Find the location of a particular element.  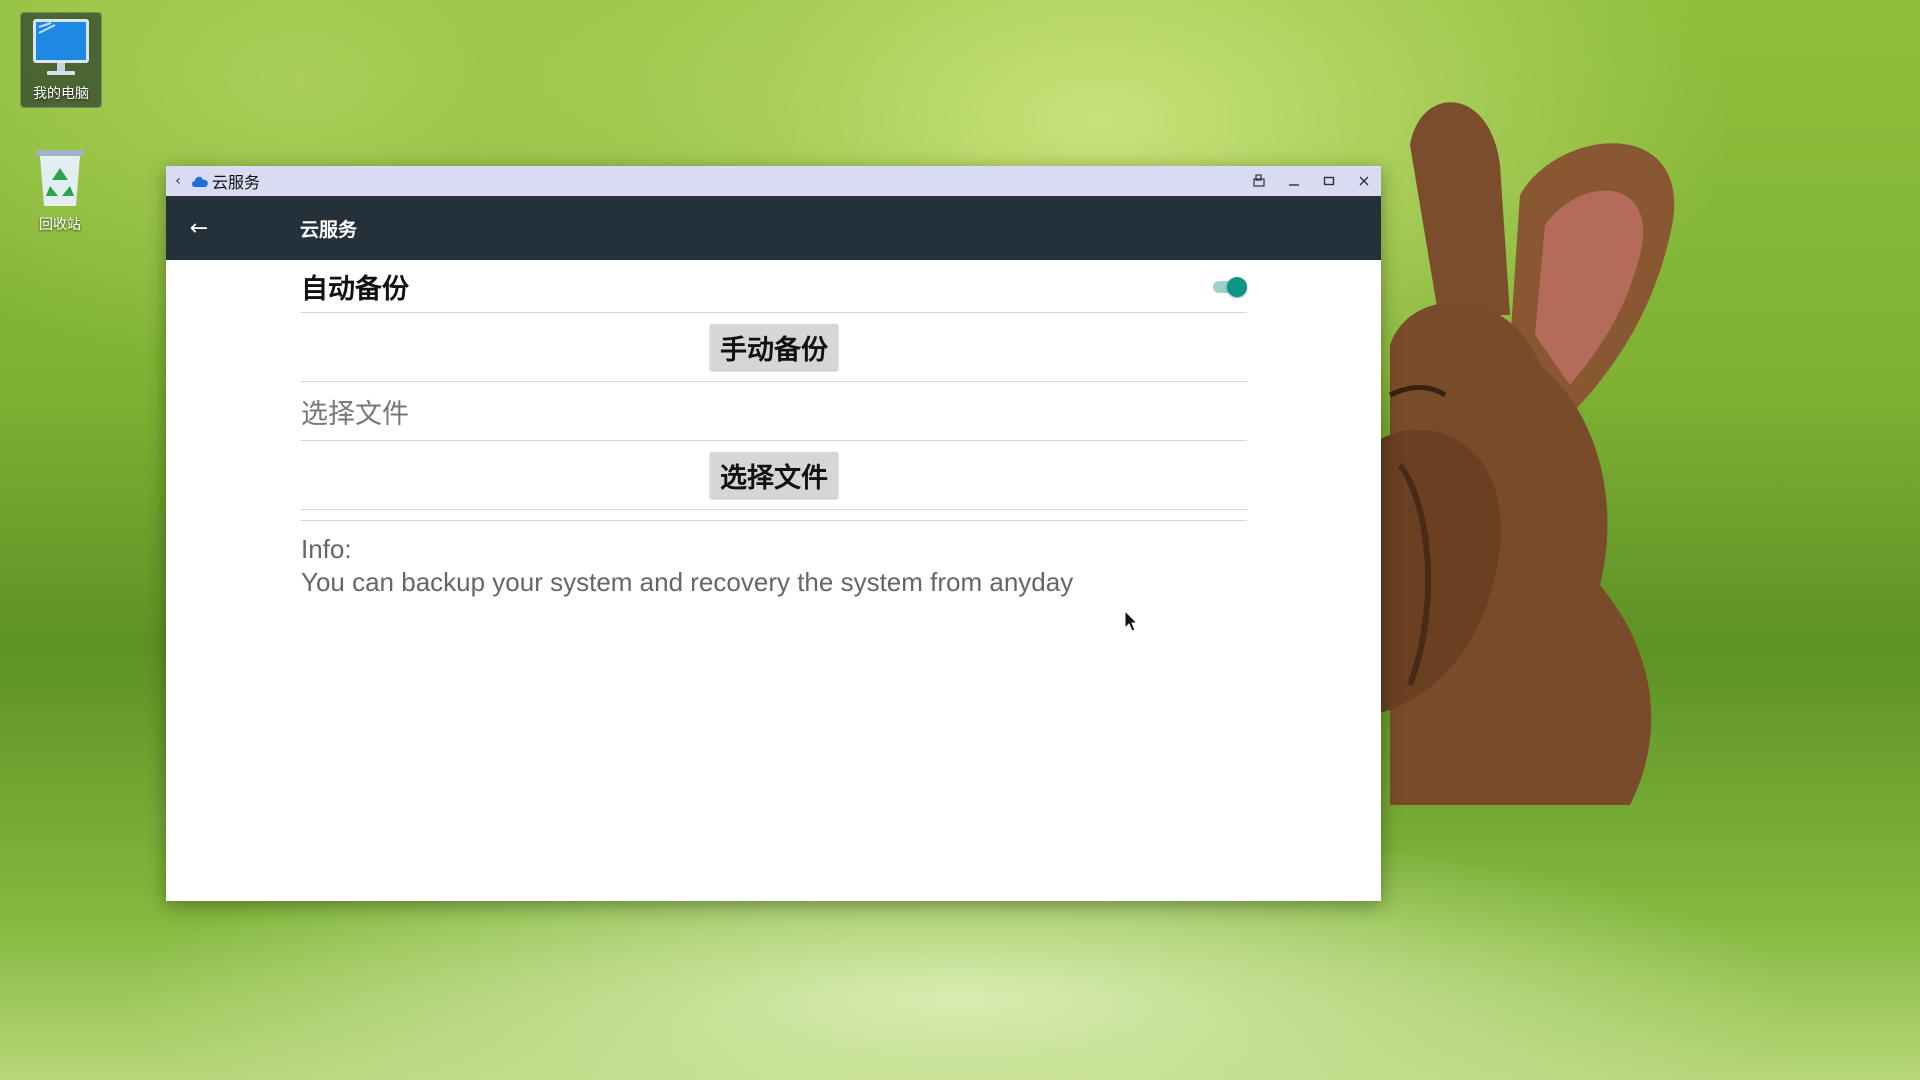

close-icon is located at coordinates (1363, 181).